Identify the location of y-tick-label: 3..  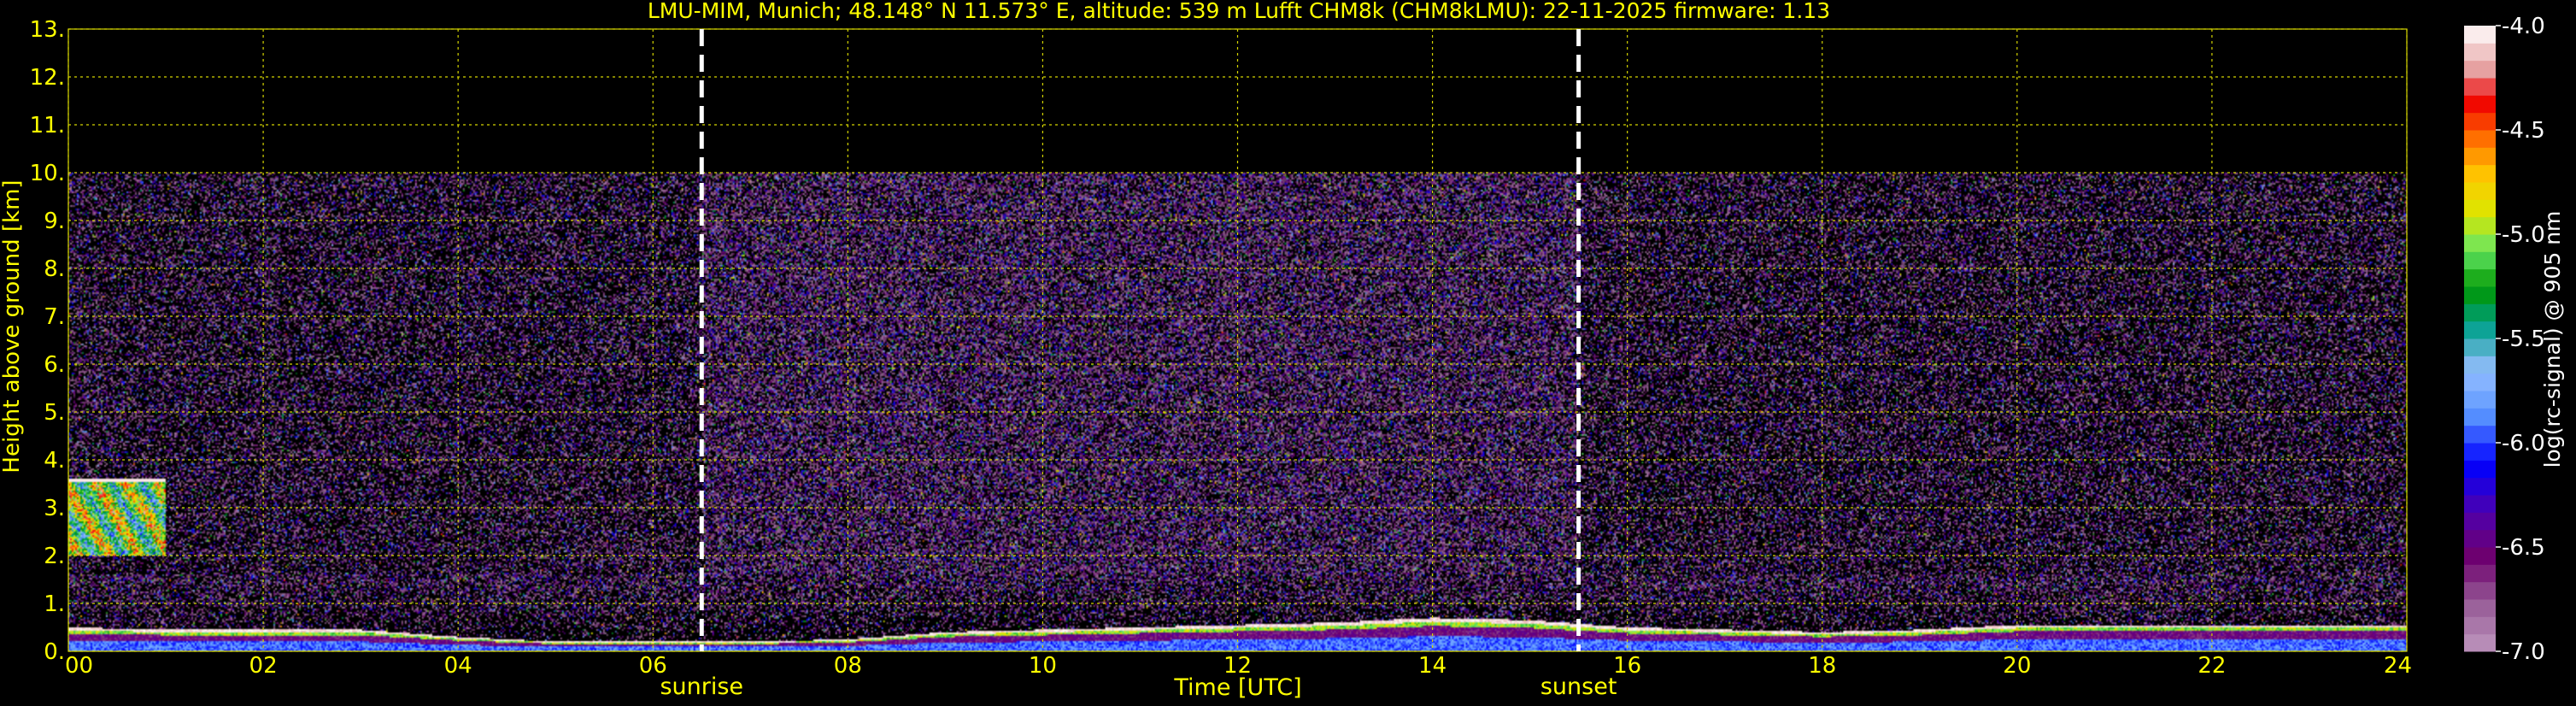
(54, 508).